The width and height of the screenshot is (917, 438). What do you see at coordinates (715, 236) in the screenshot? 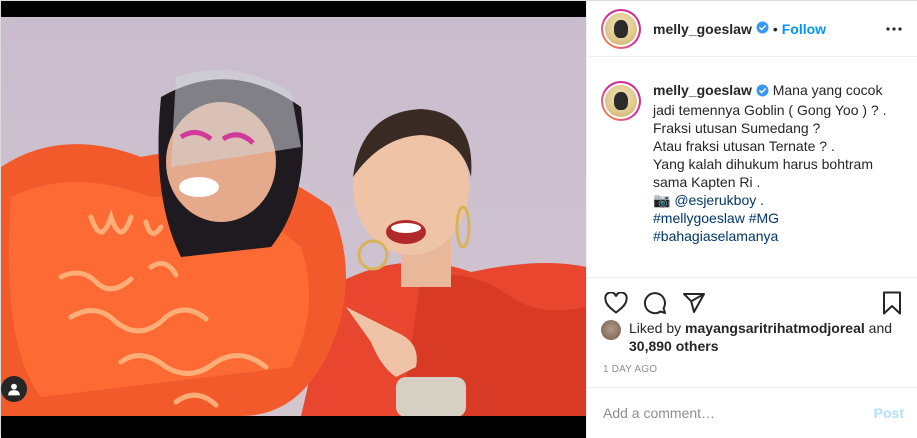
I see `hashtag-link: #bahagiaselamanya` at bounding box center [715, 236].